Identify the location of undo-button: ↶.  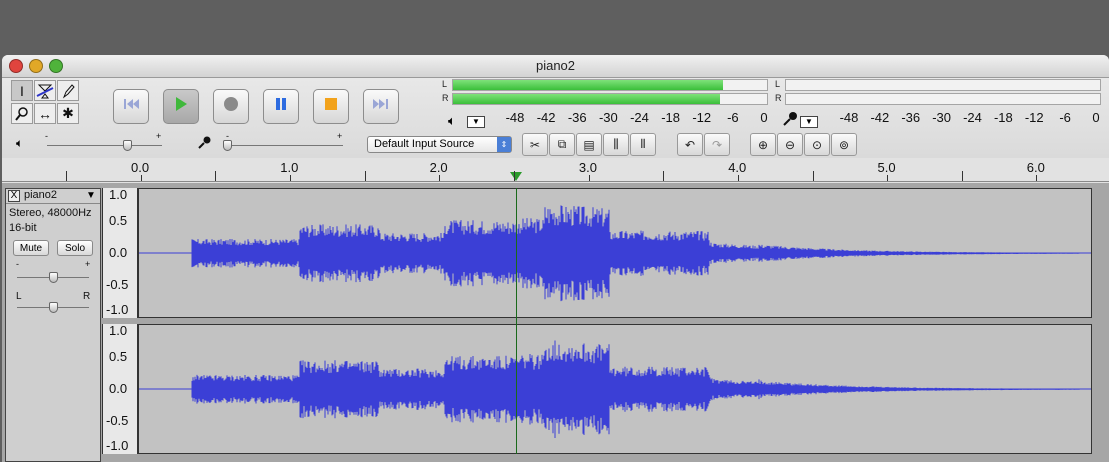
(690, 144).